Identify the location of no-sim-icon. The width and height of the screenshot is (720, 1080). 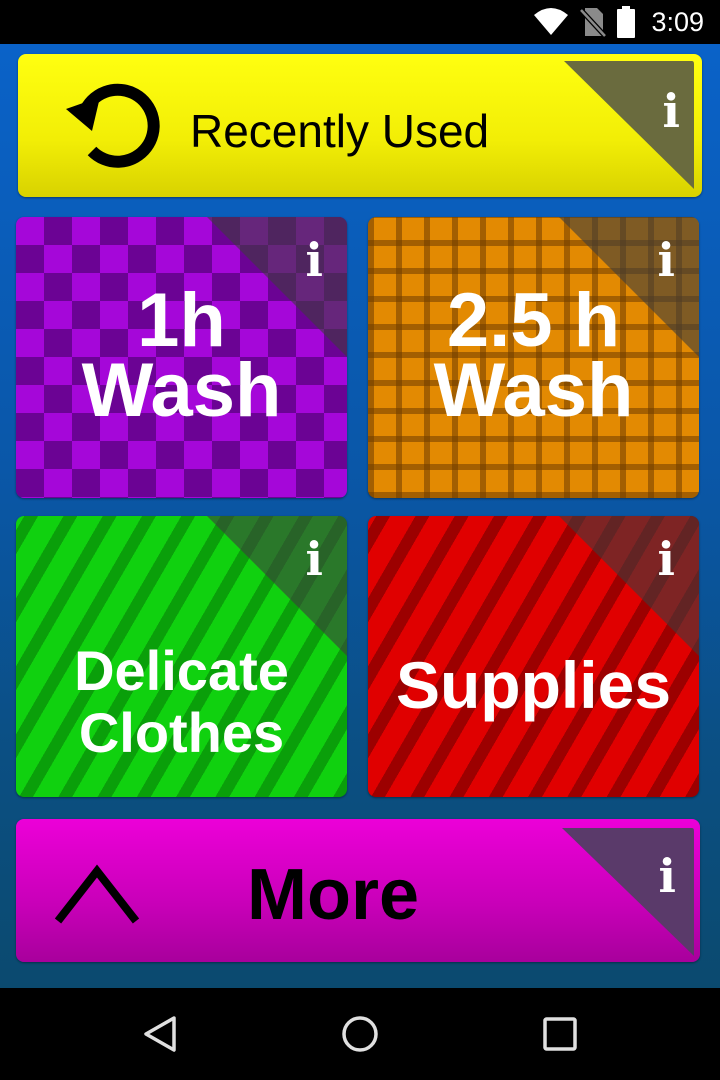
(593, 23).